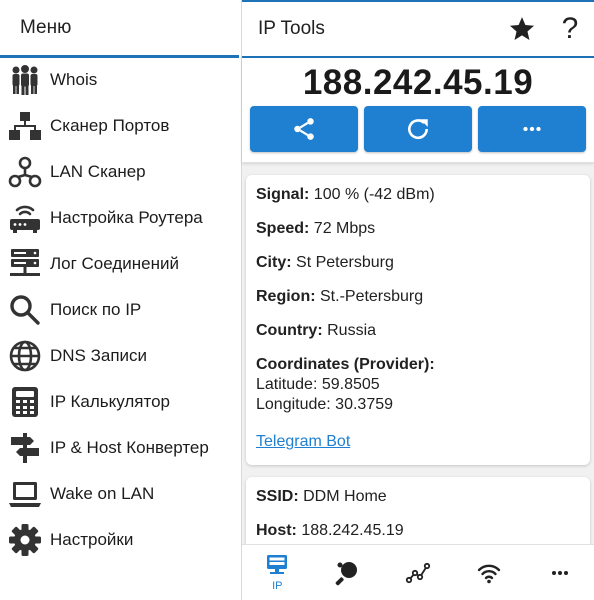 Image resolution: width=594 pixels, height=600 pixels. Describe the element at coordinates (345, 262) in the screenshot. I see `city-value: St Petersburg` at that location.